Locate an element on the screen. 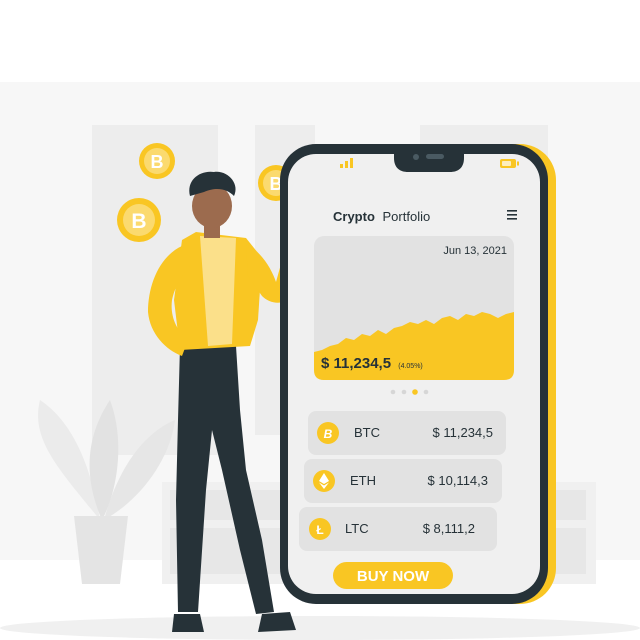  svg-text: Crypto Portfolio is located at coordinates (381, 216).